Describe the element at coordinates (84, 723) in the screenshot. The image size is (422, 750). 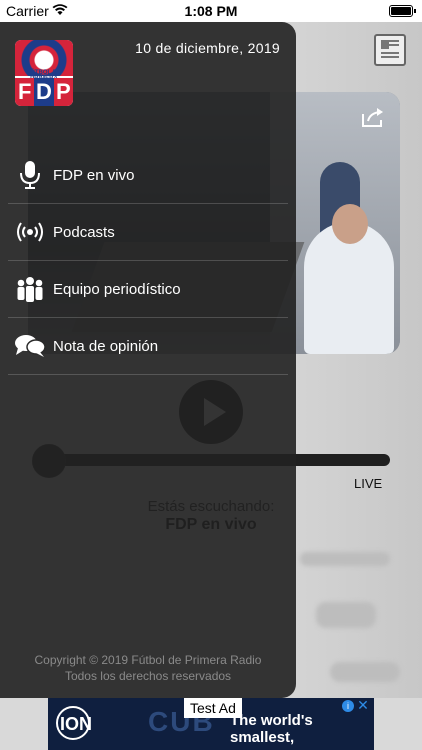
I see `ad-brand-logo: ION` at that location.